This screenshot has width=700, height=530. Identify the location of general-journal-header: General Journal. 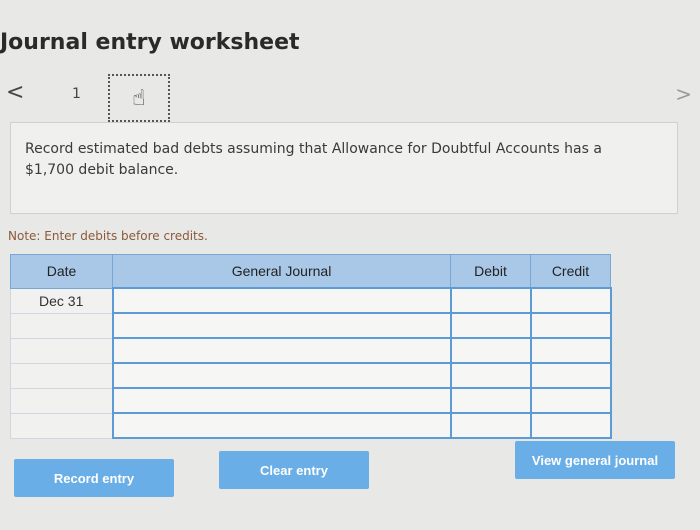
(281, 271).